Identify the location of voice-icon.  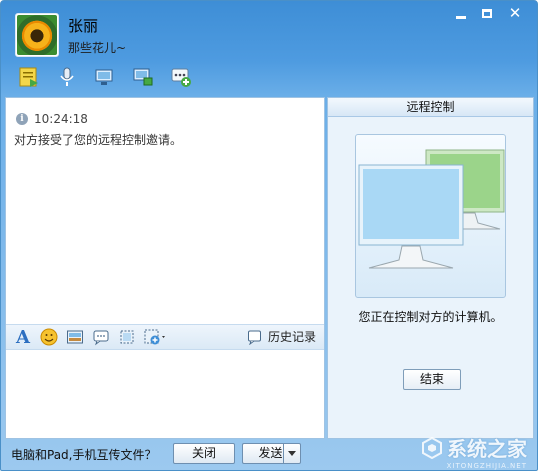
(67, 76).